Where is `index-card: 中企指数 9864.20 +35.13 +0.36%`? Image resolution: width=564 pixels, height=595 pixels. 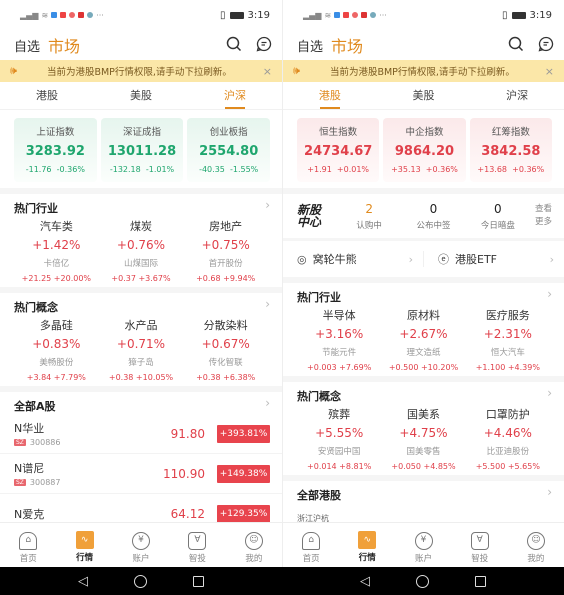
index-card: 中企指数 9864.20 +35.13 +0.36% is located at coordinates (424, 150).